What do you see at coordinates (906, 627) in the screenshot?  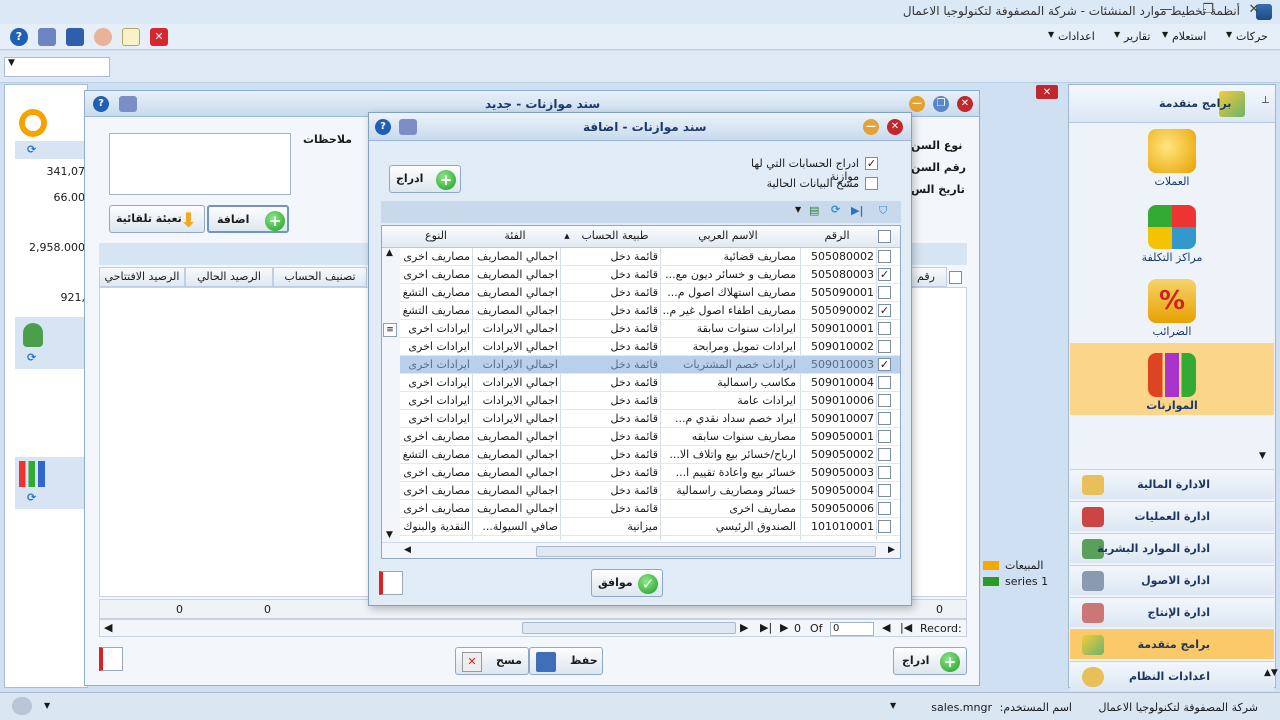 I see `first-record-icon: |◀` at bounding box center [906, 627].